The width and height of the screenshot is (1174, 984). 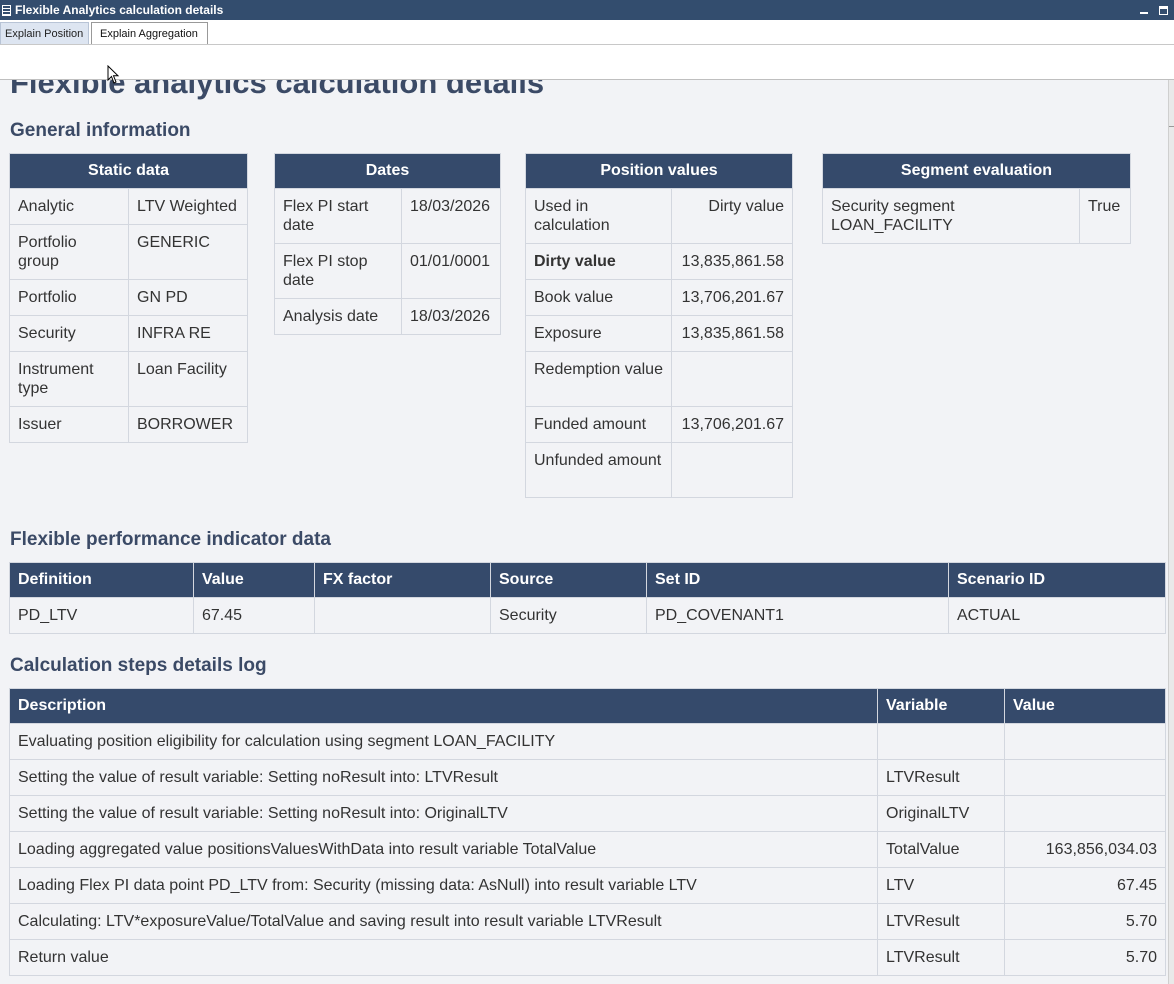 What do you see at coordinates (941, 706) in the screenshot?
I see `column-header: Variable` at bounding box center [941, 706].